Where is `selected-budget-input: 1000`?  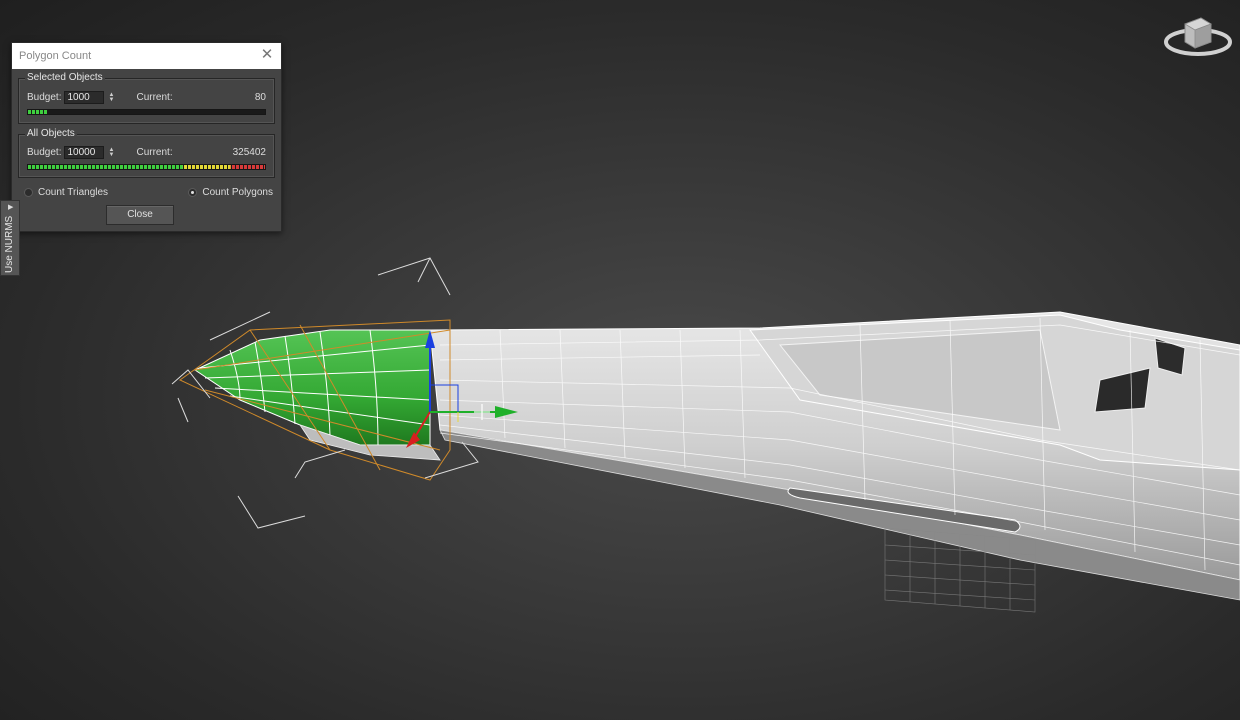
selected-budget-input: 1000 is located at coordinates (84, 97).